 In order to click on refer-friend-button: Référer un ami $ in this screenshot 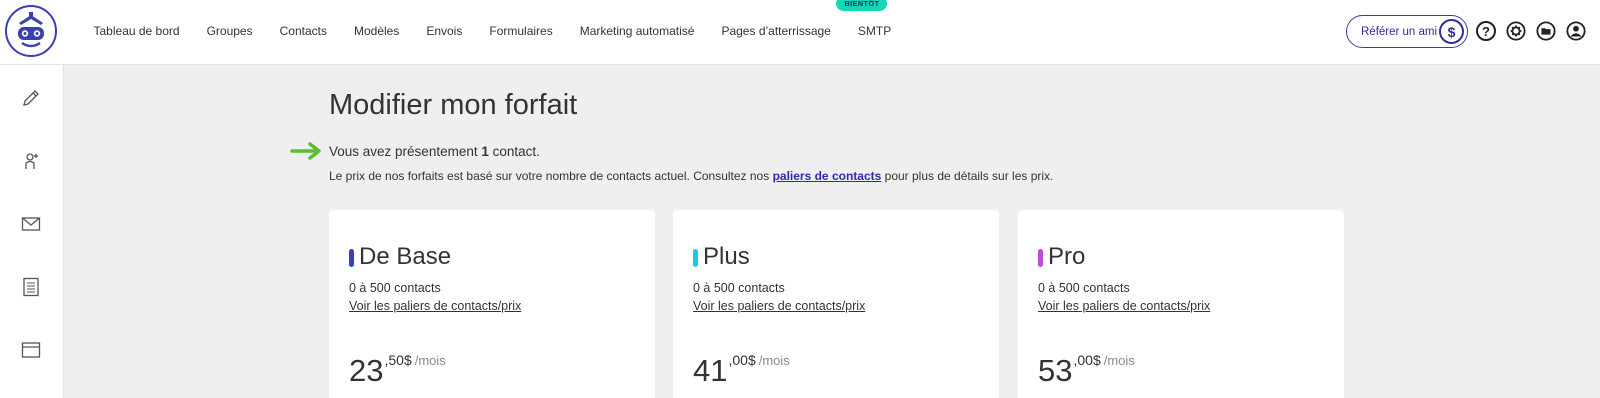, I will do `click(1407, 31)`.